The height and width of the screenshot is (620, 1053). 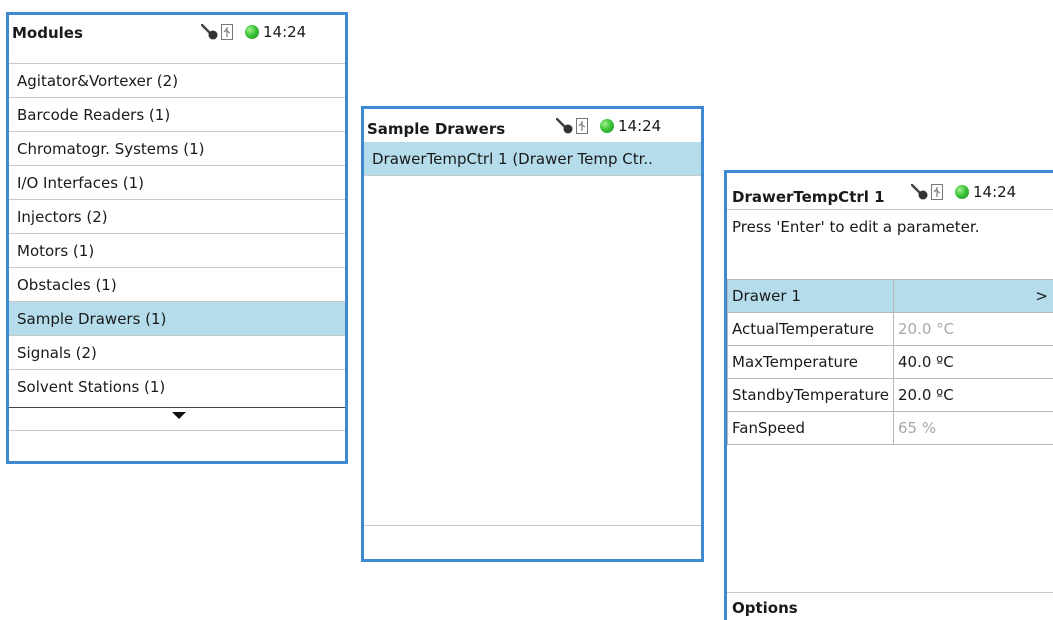 I want to click on list-item: Solvent Stations (1), so click(x=177, y=387).